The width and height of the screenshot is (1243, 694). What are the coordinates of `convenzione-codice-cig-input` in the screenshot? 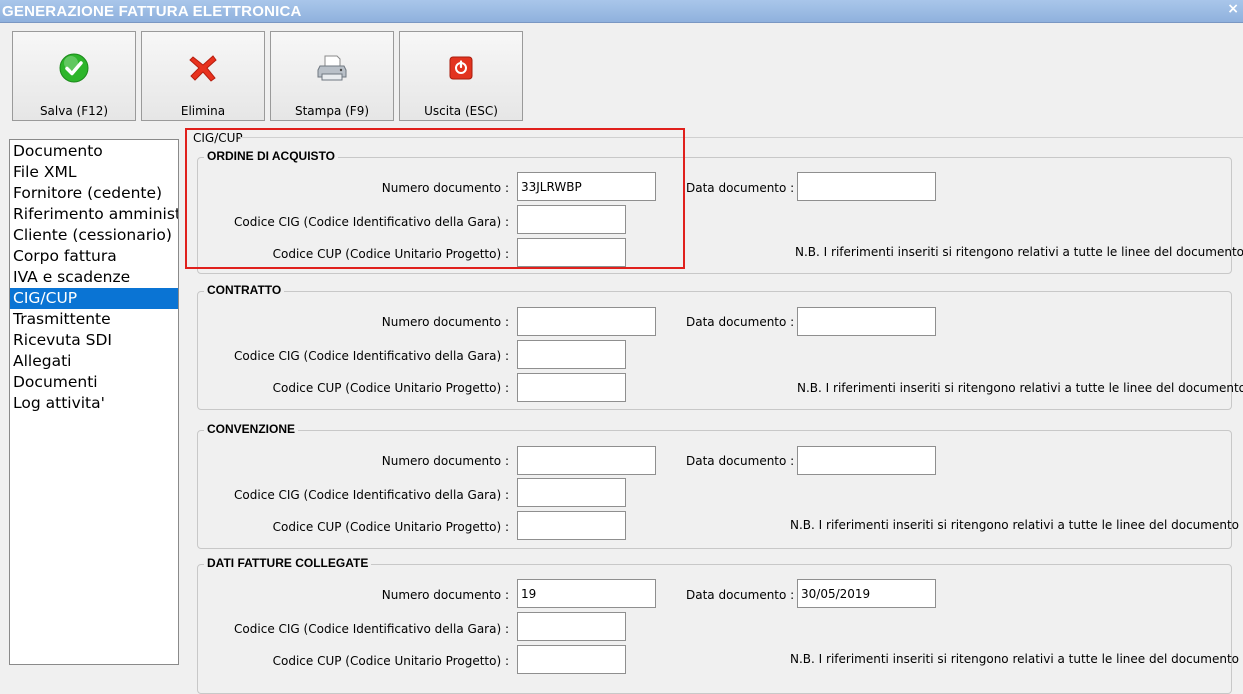 It's located at (571, 492).